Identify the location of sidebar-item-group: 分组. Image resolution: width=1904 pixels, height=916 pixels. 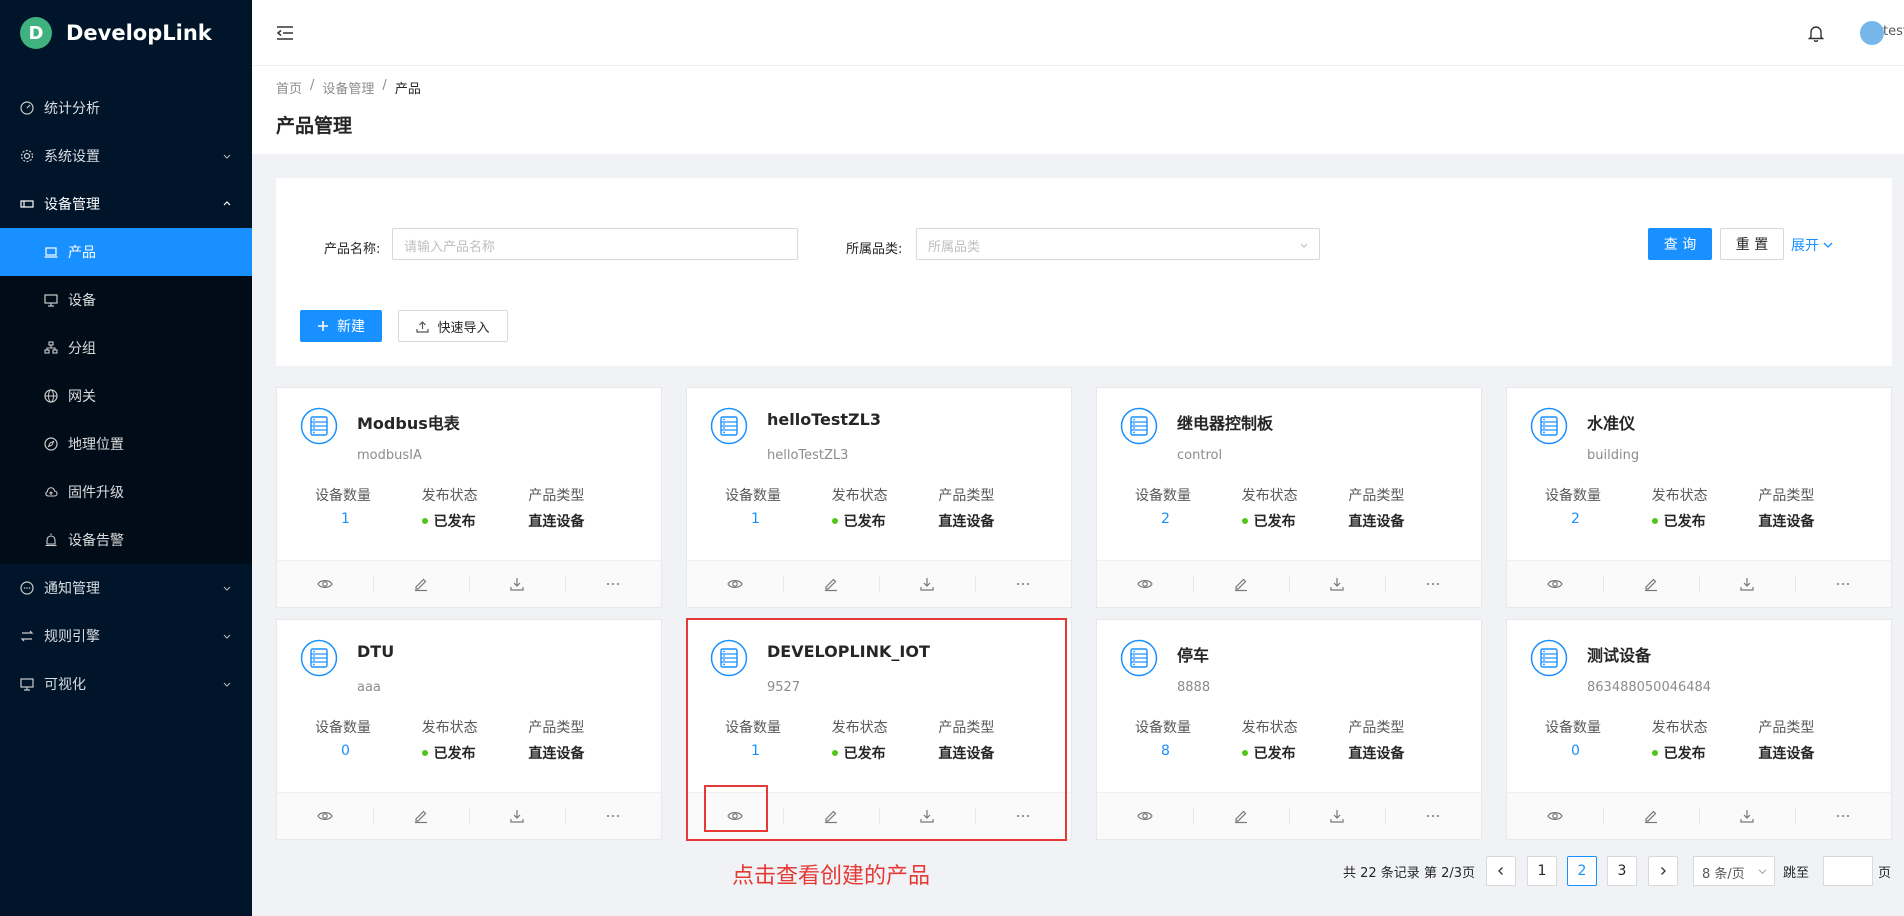
(126, 348).